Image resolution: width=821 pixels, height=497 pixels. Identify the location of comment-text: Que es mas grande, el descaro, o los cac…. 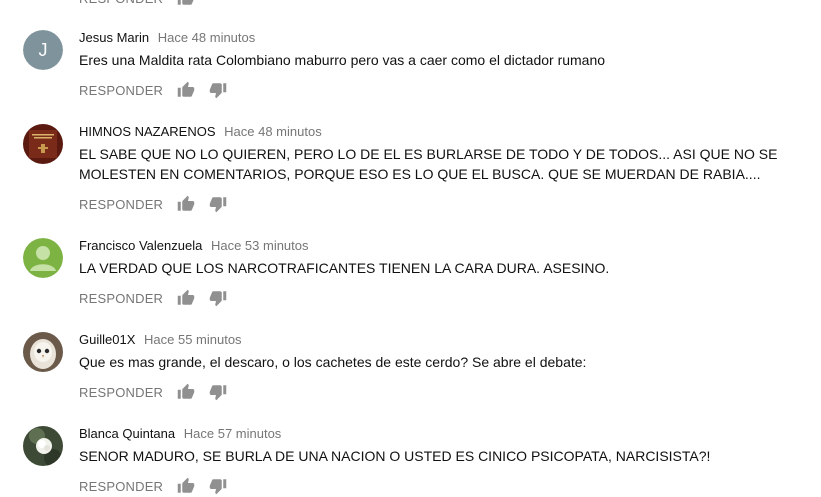
(333, 362).